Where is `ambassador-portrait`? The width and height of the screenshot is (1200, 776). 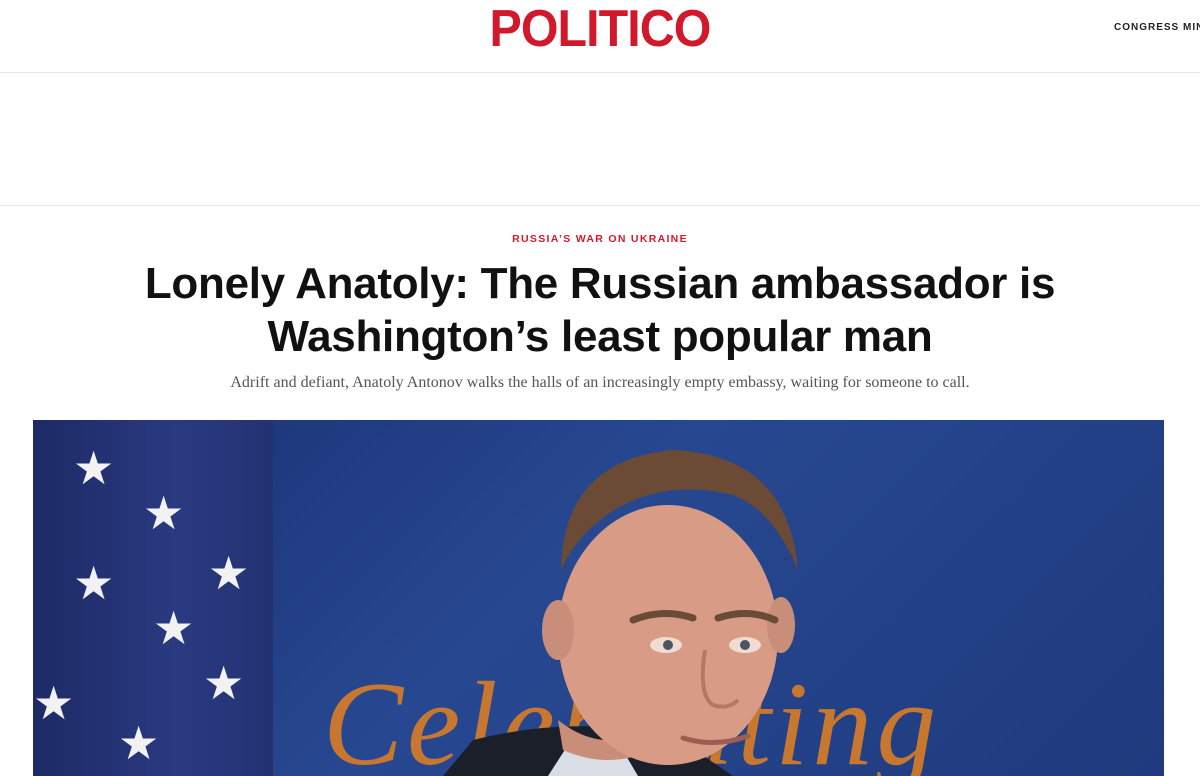
ambassador-portrait is located at coordinates (620, 613).